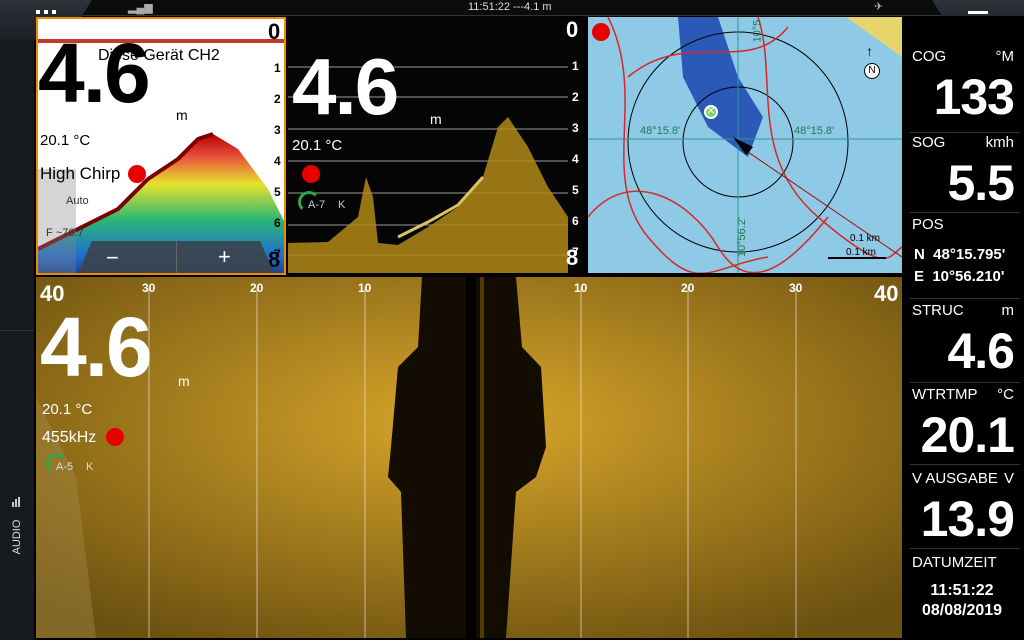 The width and height of the screenshot is (1024, 640). I want to click on vausgabe-box: V AUSGABE V 13.9, so click(965, 509).